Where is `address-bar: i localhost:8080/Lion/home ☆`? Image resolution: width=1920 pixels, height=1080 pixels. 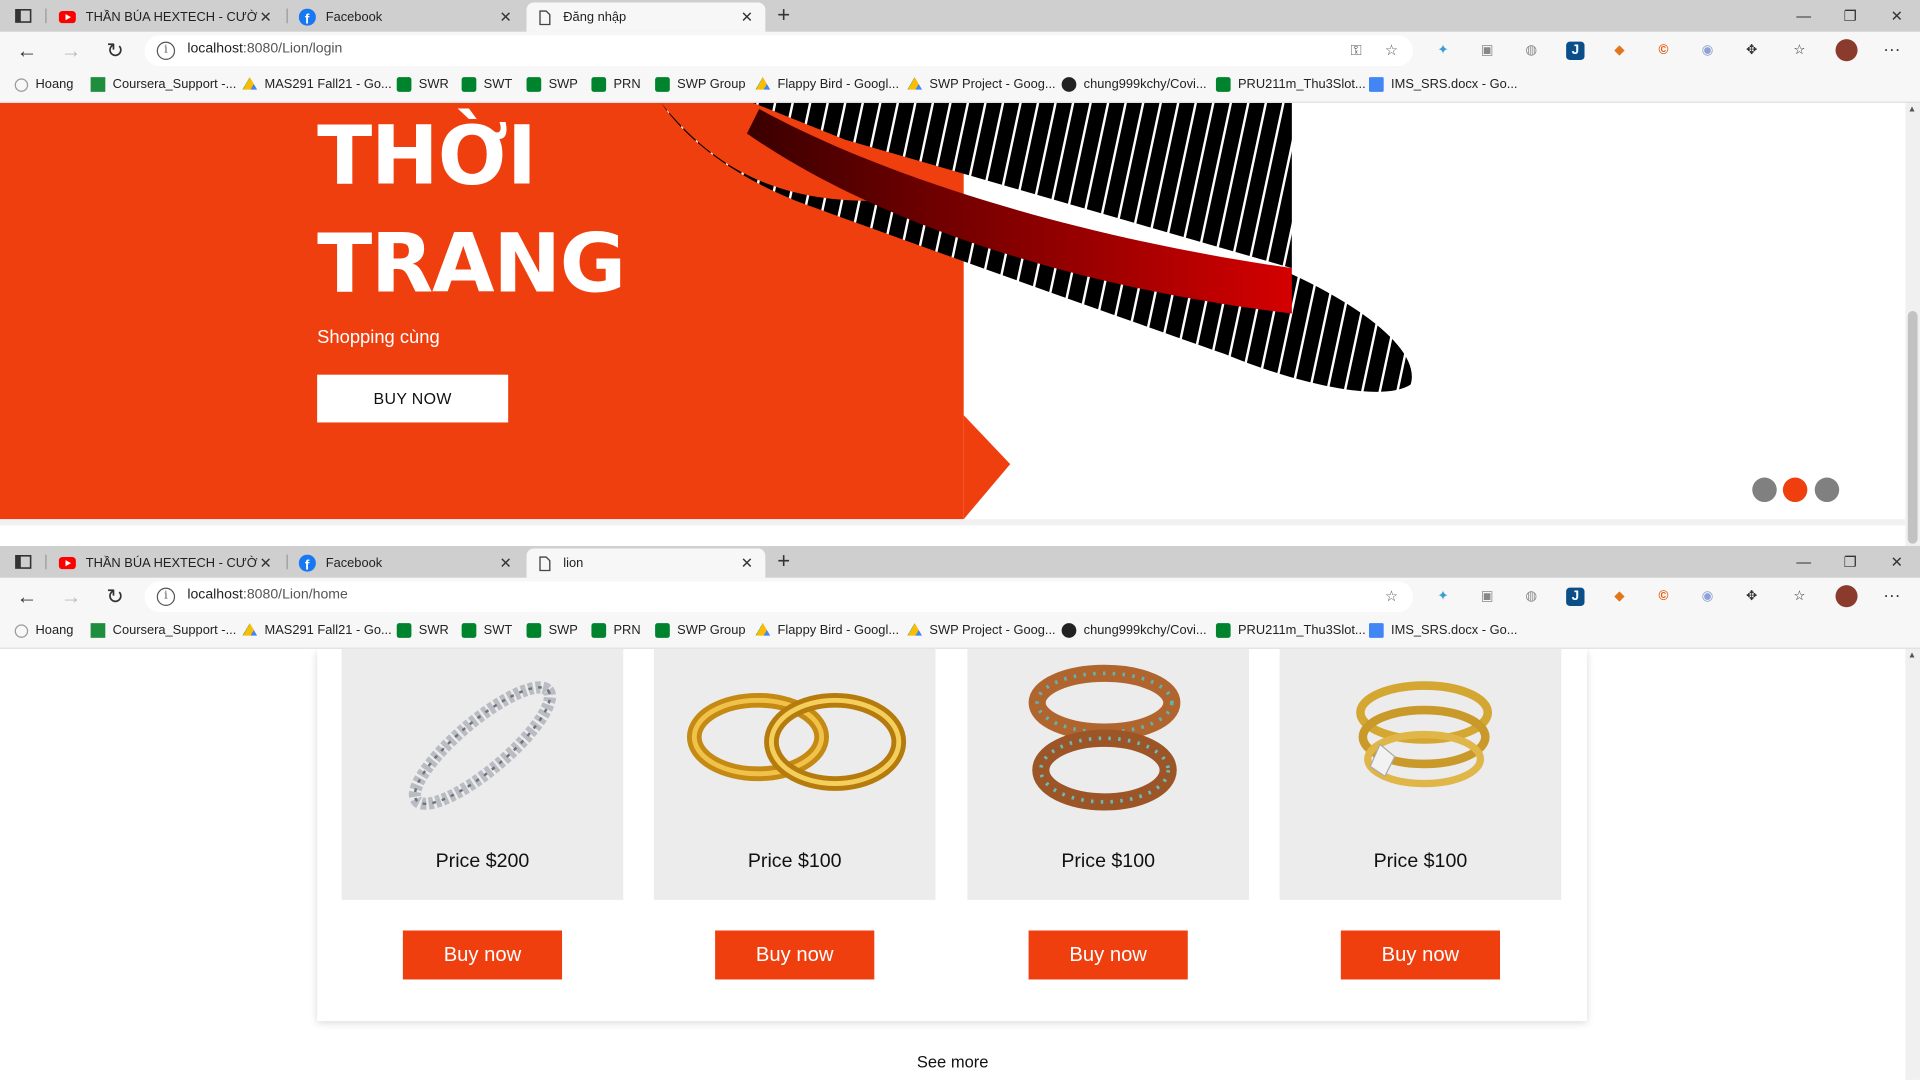 address-bar: i localhost:8080/Lion/home ☆ is located at coordinates (779, 597).